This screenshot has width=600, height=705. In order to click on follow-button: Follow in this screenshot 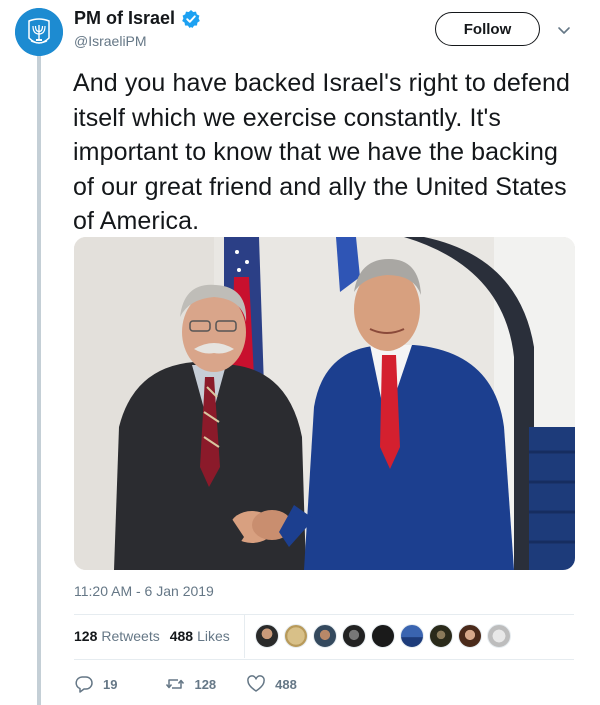, I will do `click(487, 29)`.